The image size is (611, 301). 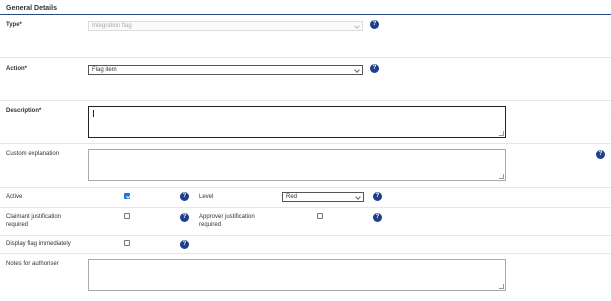 I want to click on approver-justification-label-line1: Approver justification, so click(x=227, y=217).